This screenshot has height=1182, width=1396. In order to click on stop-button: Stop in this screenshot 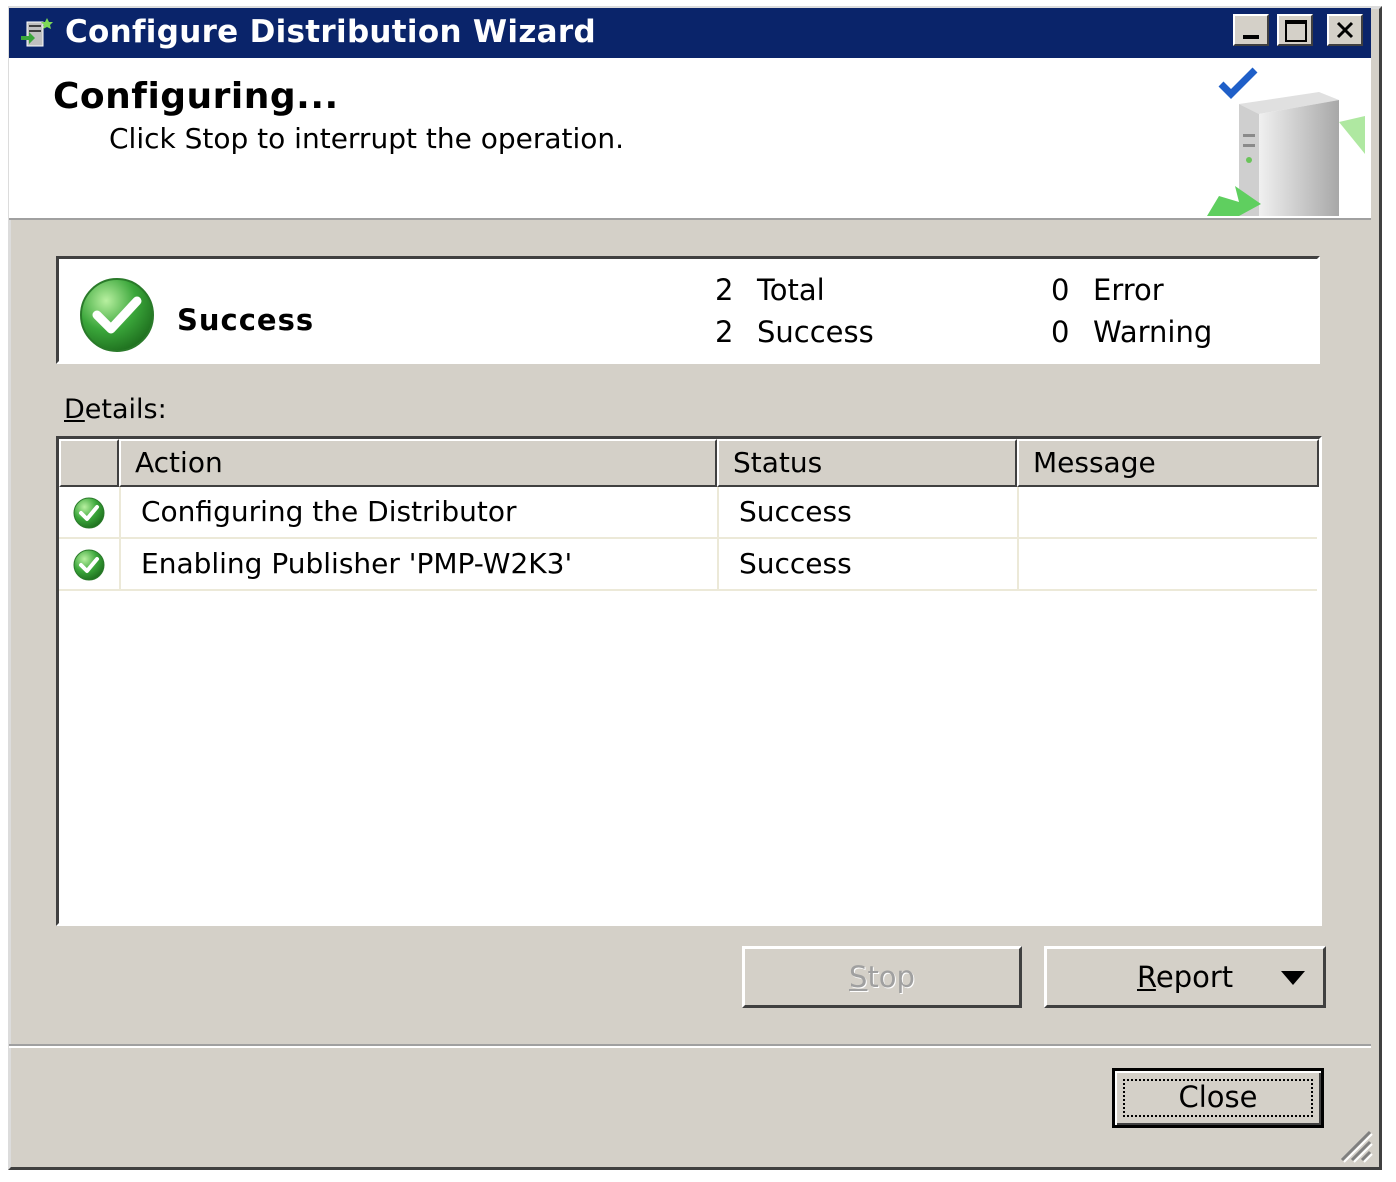, I will do `click(882, 977)`.